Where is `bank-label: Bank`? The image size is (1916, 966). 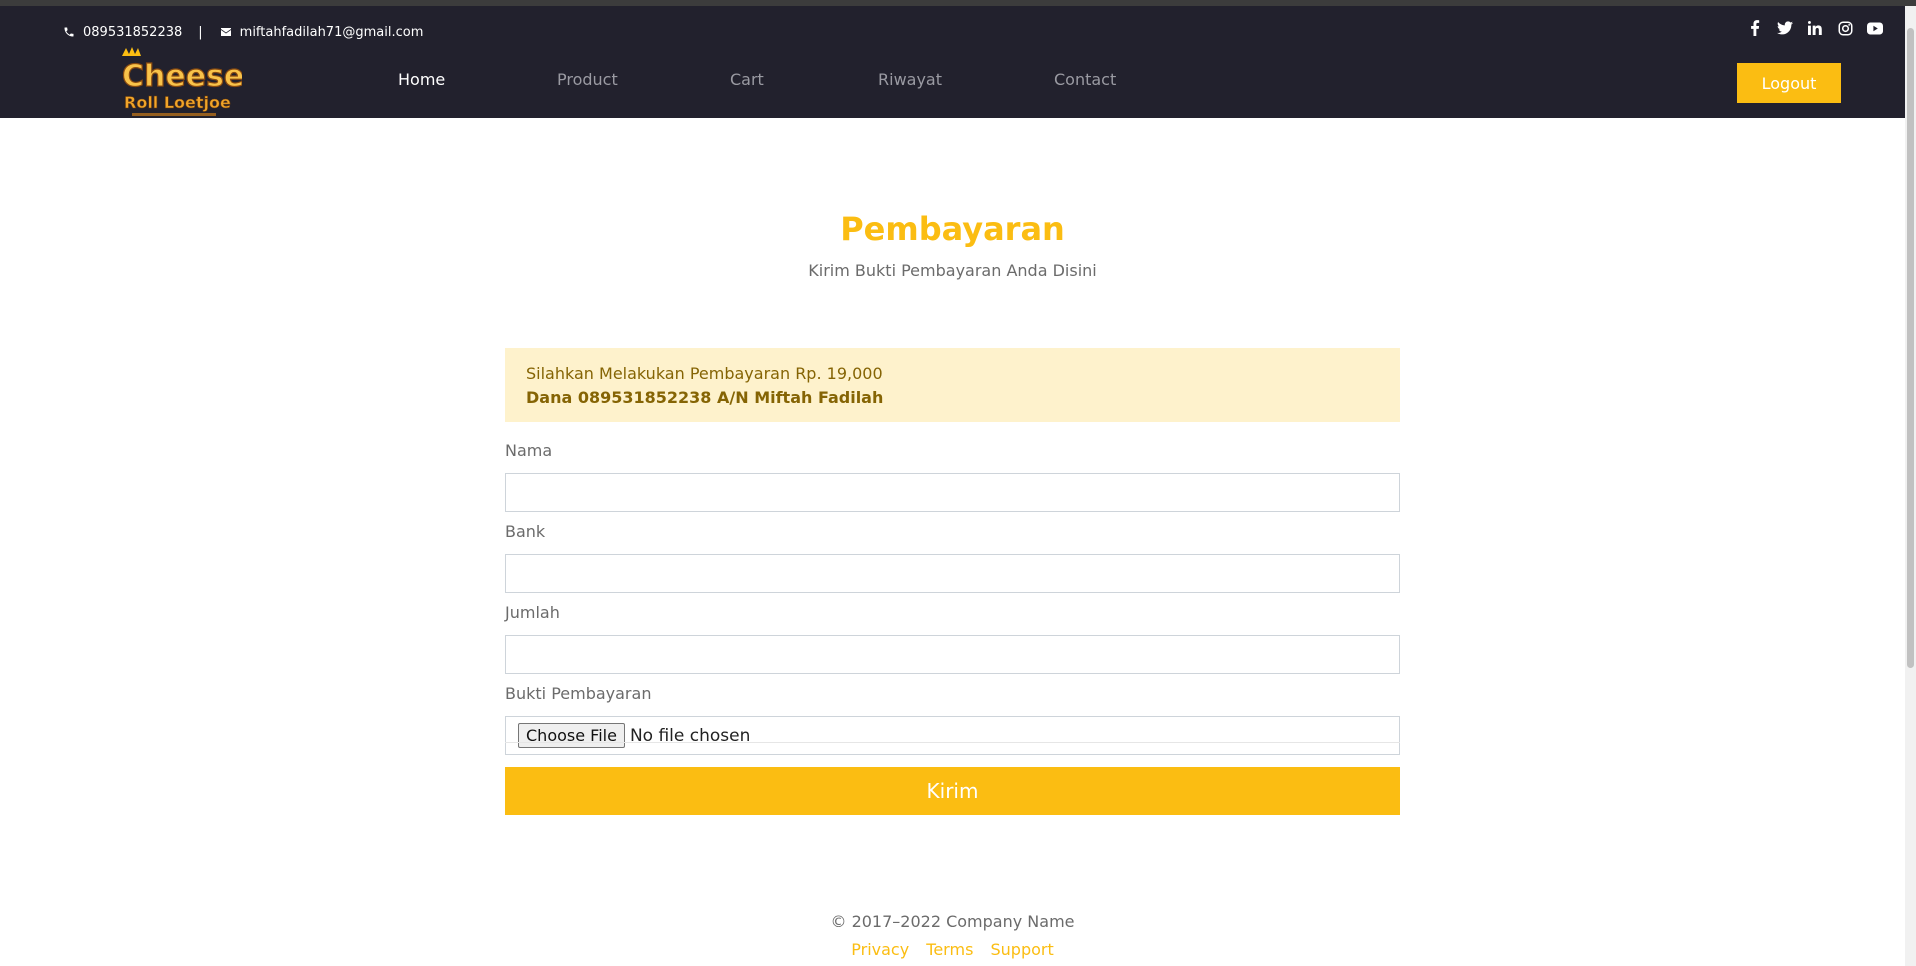 bank-label: Bank is located at coordinates (525, 531).